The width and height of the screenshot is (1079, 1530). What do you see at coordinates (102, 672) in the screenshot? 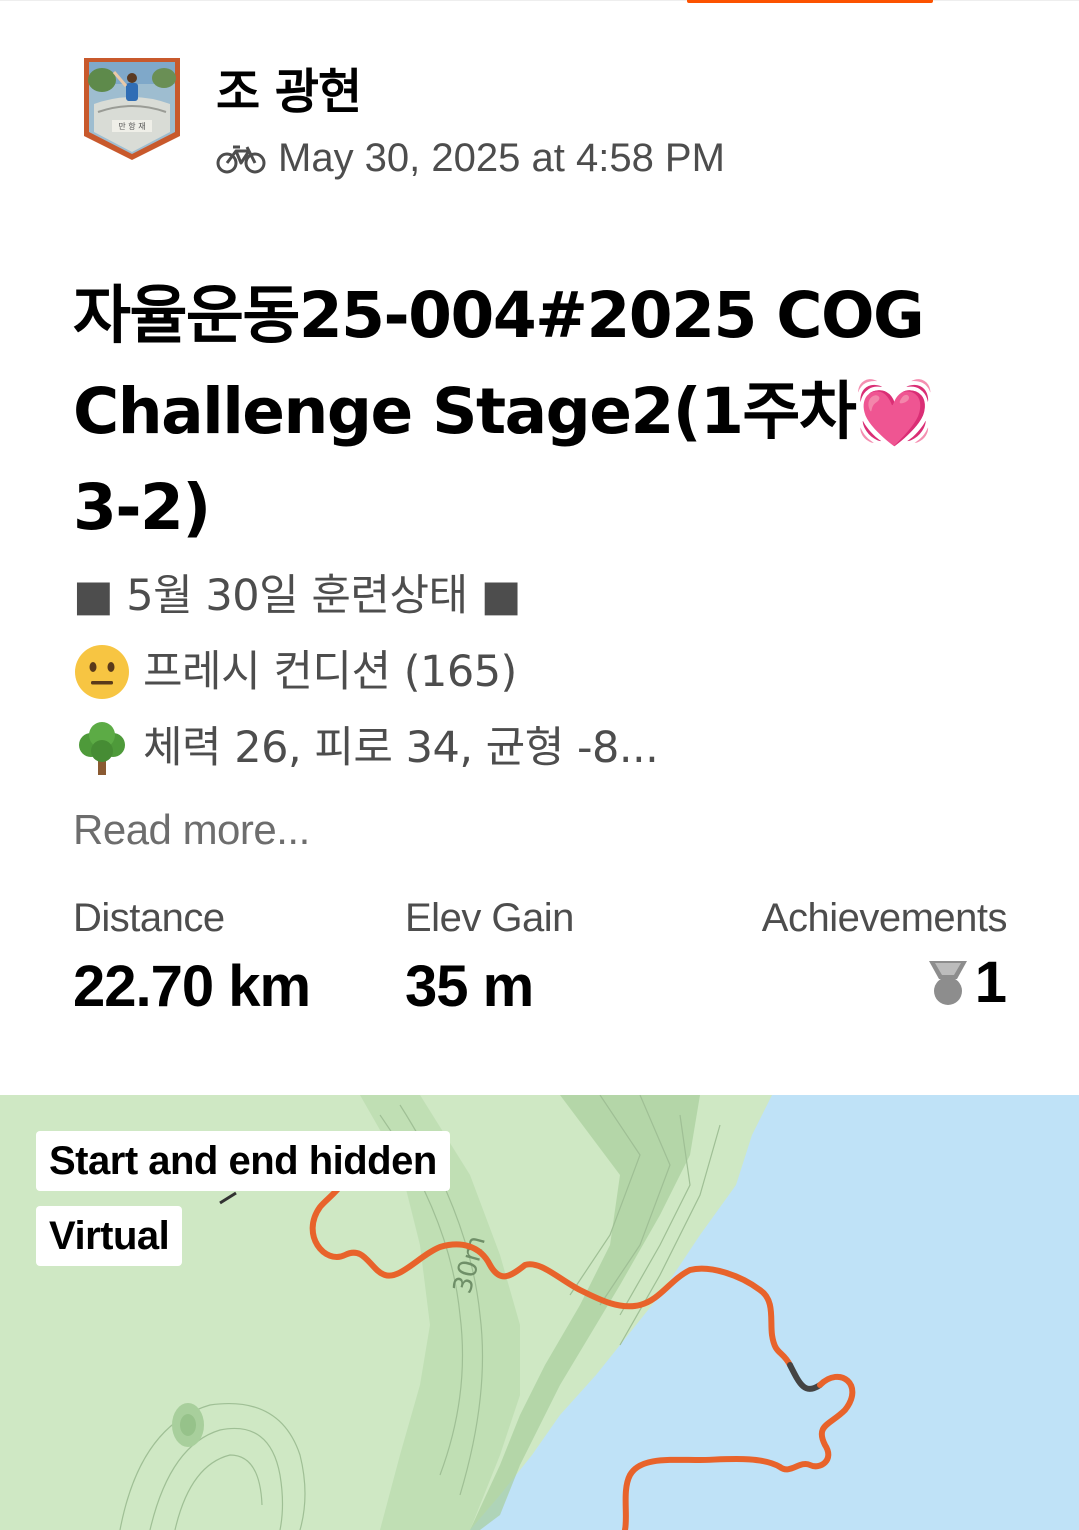
I see `neutral-face-icon` at bounding box center [102, 672].